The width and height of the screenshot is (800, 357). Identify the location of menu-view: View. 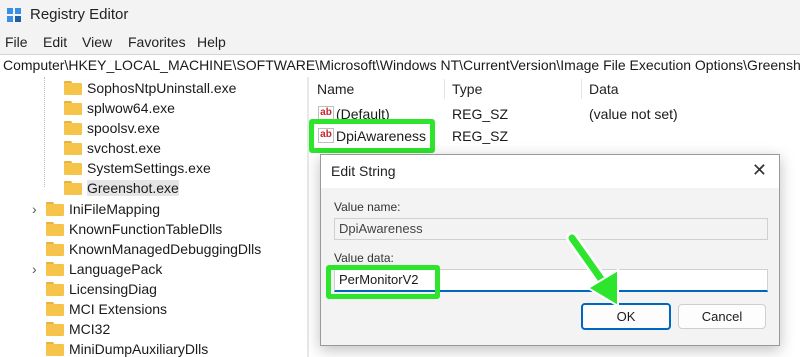
(97, 42).